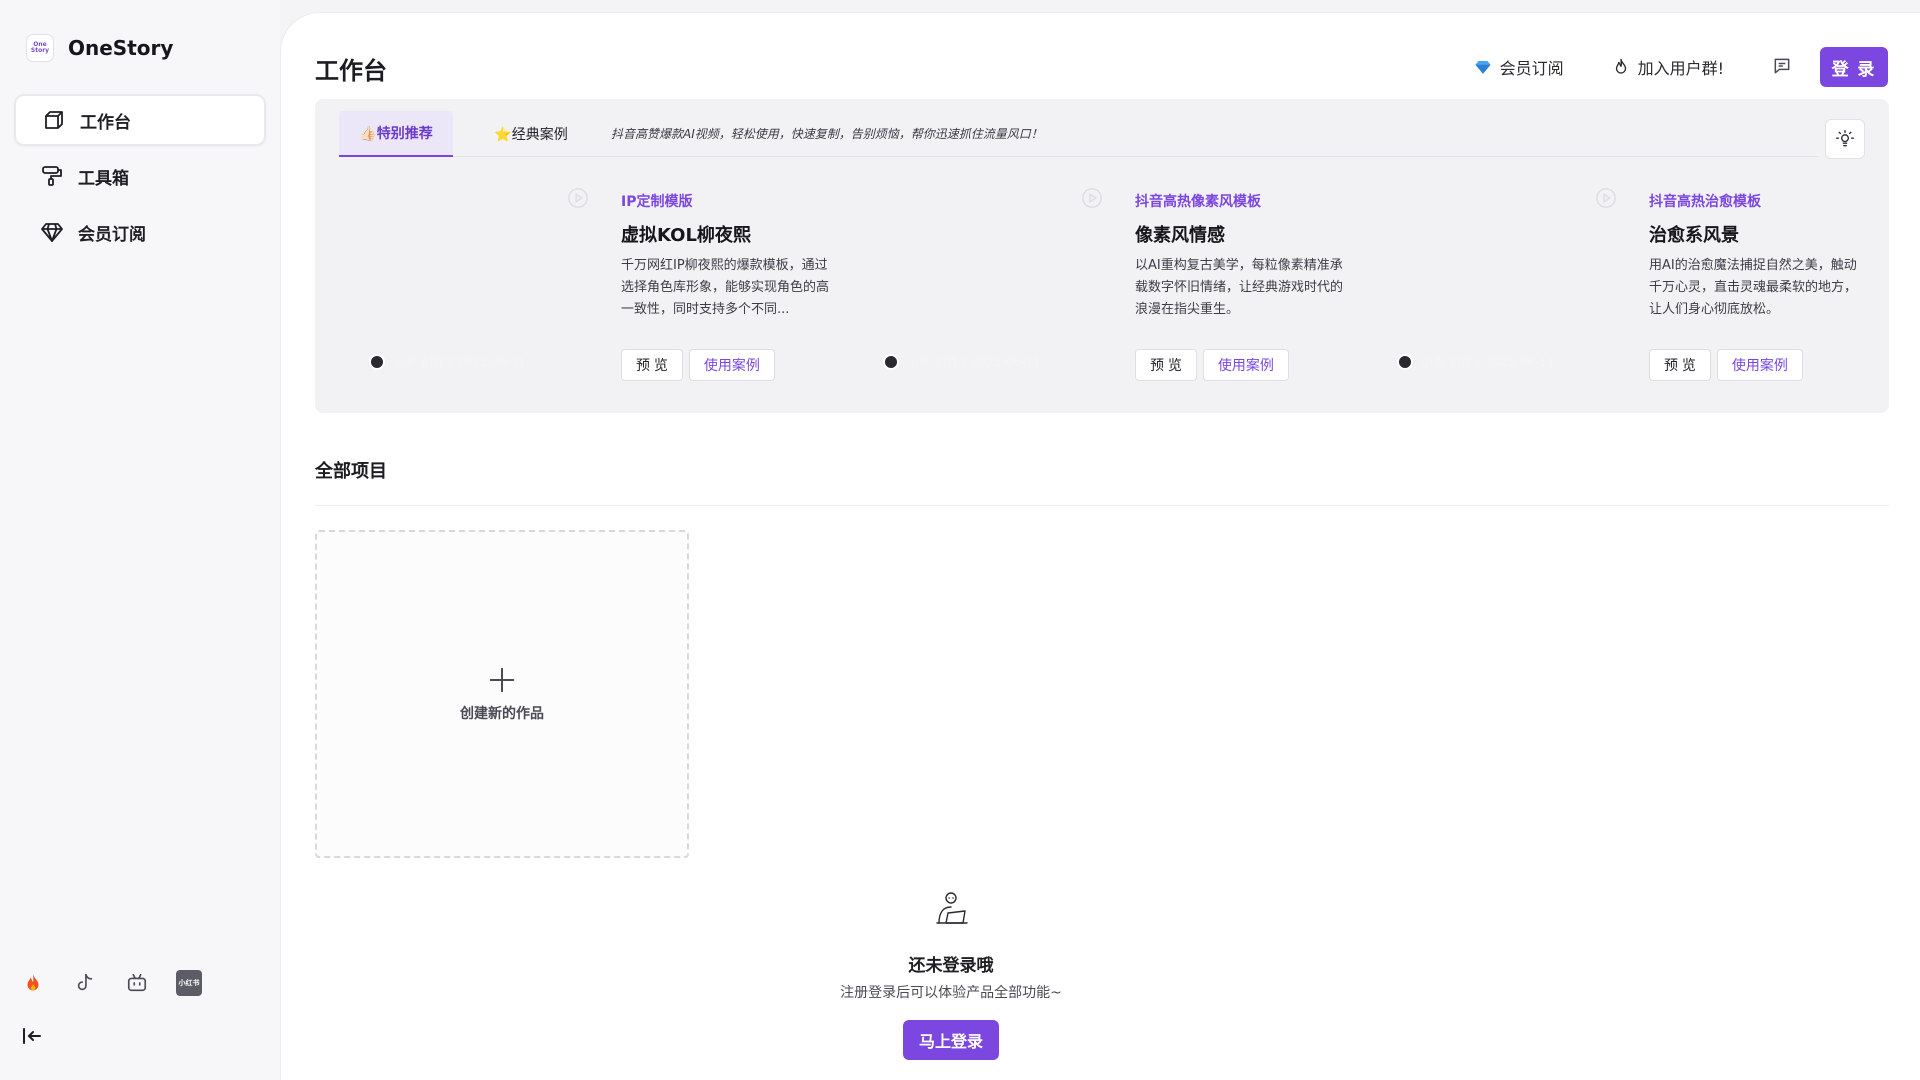  I want to click on plus-icon, so click(502, 680).